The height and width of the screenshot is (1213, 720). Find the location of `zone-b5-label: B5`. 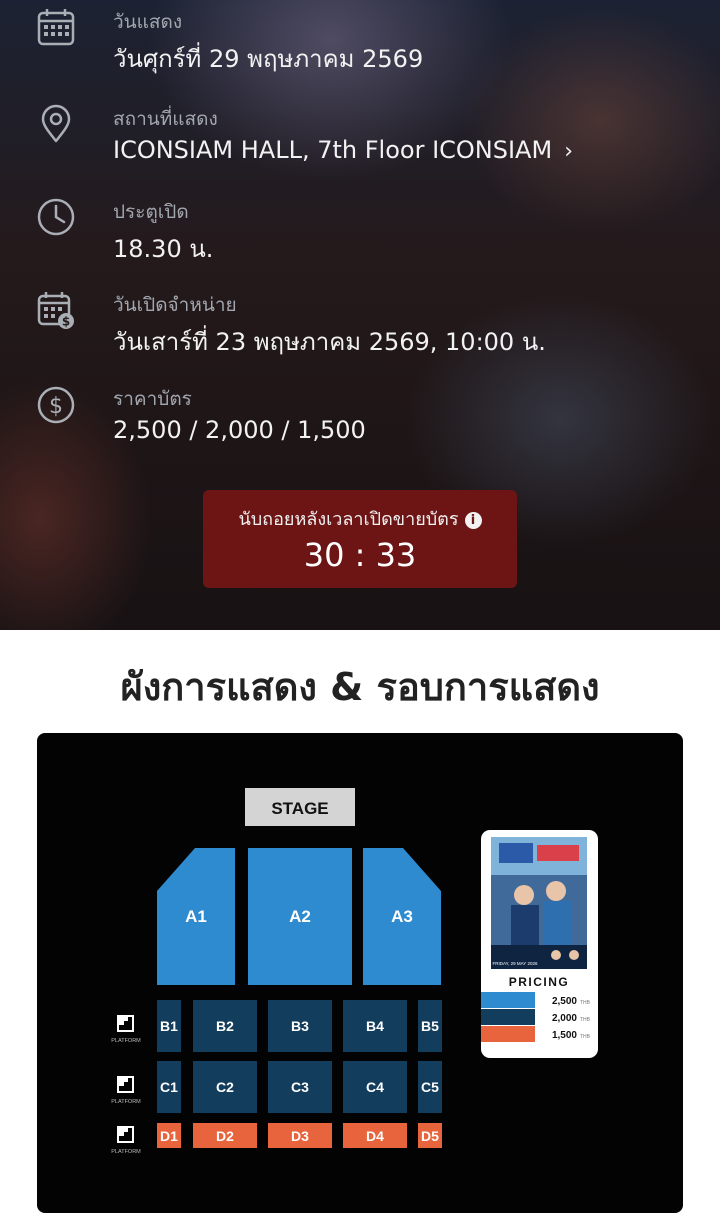

zone-b5-label: B5 is located at coordinates (430, 1026).